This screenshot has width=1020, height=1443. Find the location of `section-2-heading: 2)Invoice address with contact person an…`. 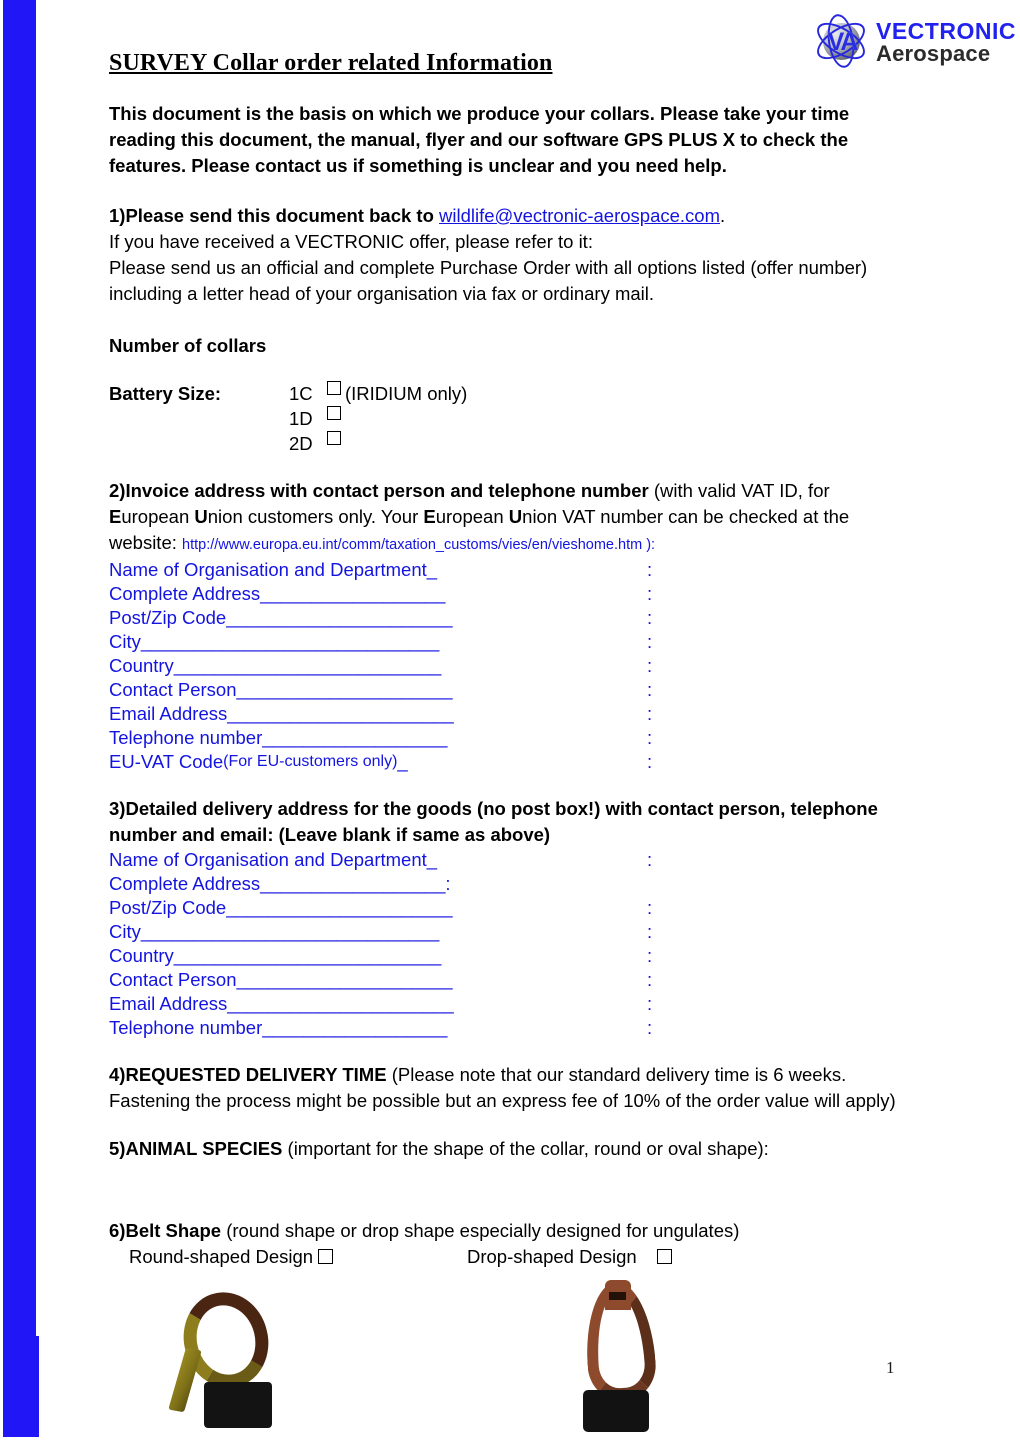

section-2-heading: 2)Invoice address with contact person an… is located at coordinates (504, 518).